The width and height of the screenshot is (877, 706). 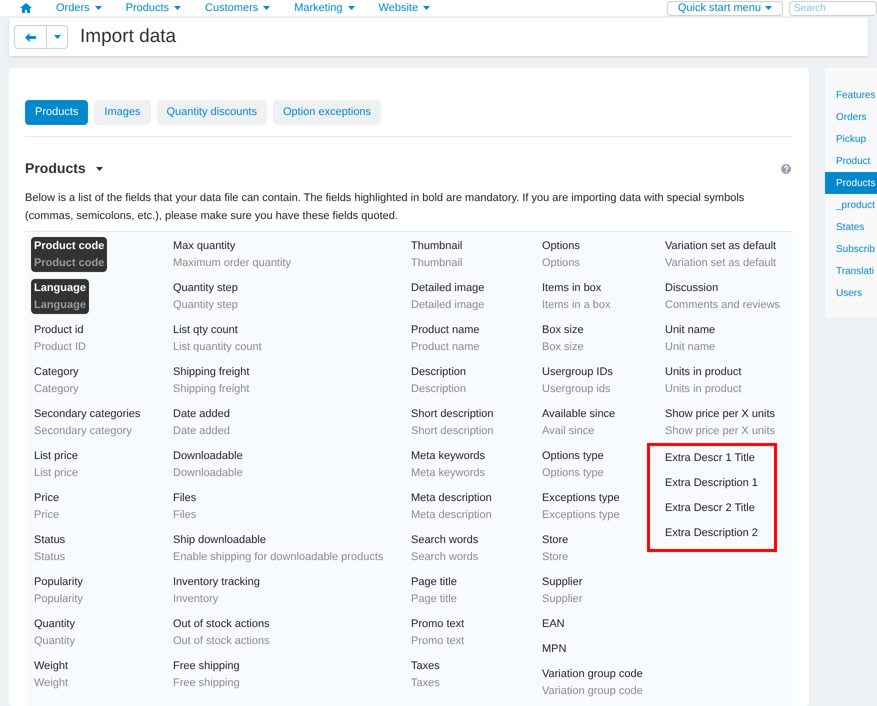 I want to click on field-name: Product name, so click(x=445, y=330).